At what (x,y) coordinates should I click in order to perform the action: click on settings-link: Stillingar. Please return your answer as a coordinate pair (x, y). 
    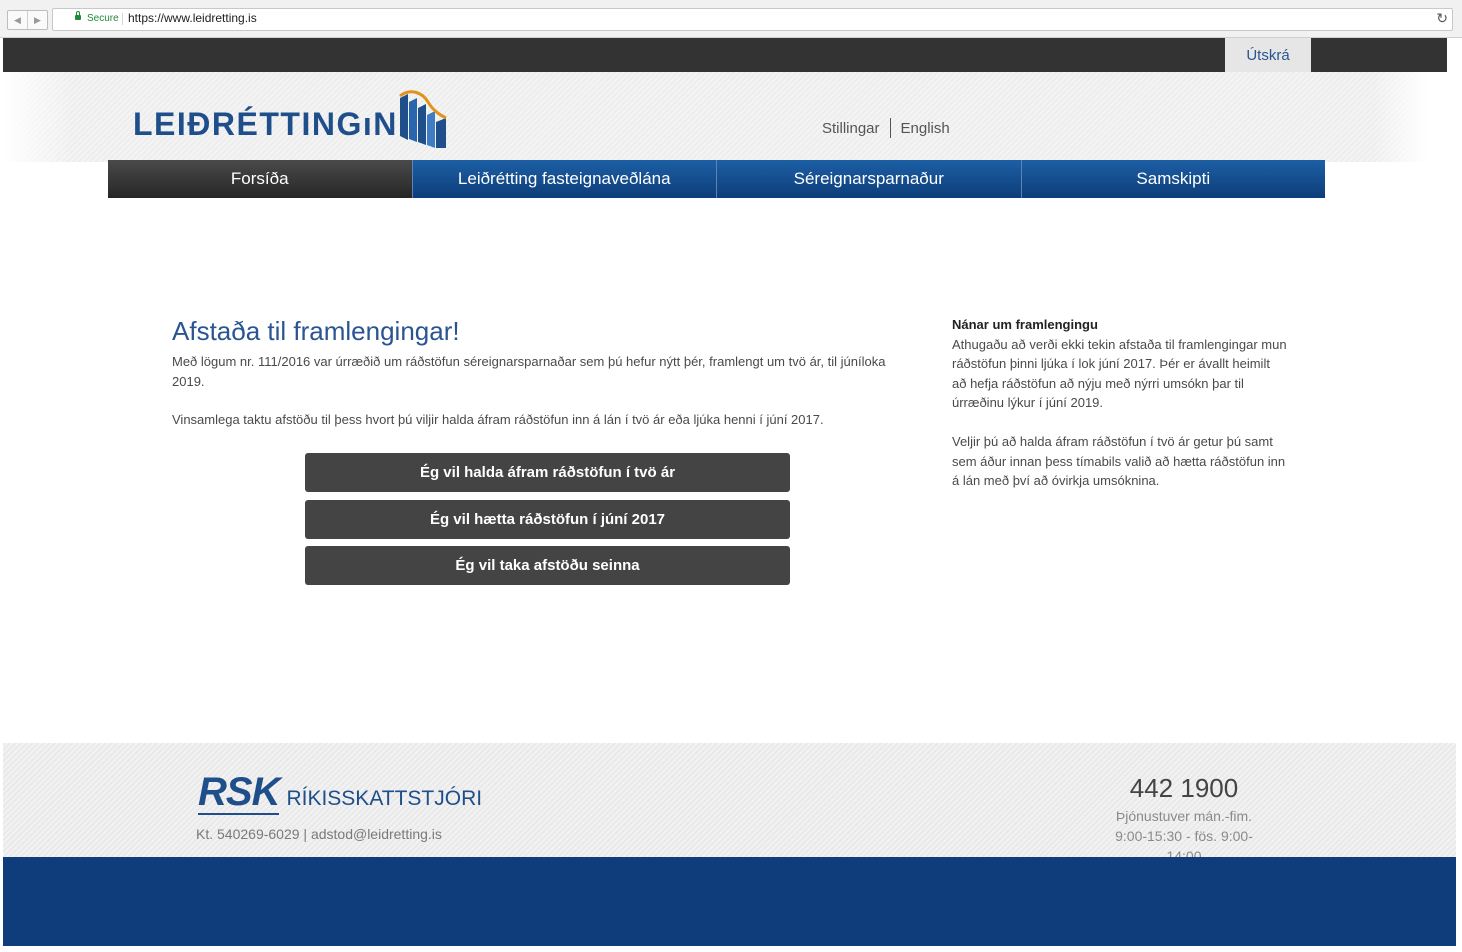
    Looking at the image, I should click on (851, 128).